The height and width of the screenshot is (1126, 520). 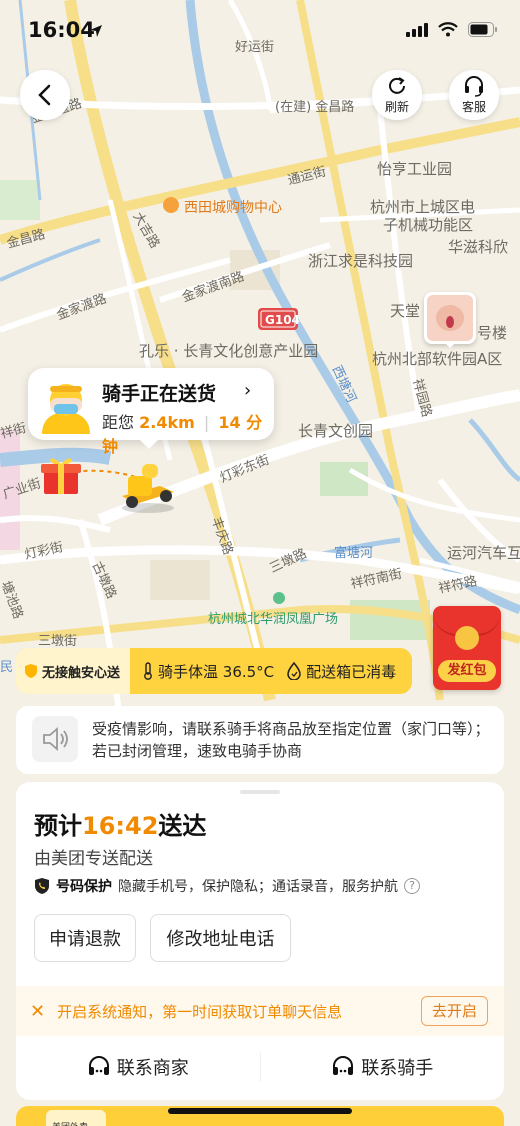 What do you see at coordinates (151, 412) in the screenshot?
I see `rider-status-bubble: 骑手正在送货 › 距您 2.4km | 14 分钟` at bounding box center [151, 412].